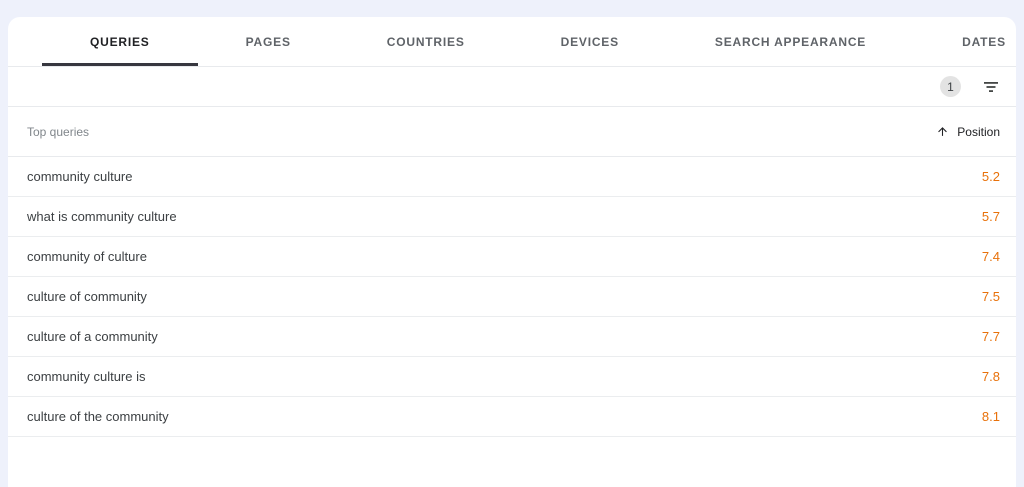  What do you see at coordinates (120, 41) in the screenshot?
I see `tab-queries: QUERIES` at bounding box center [120, 41].